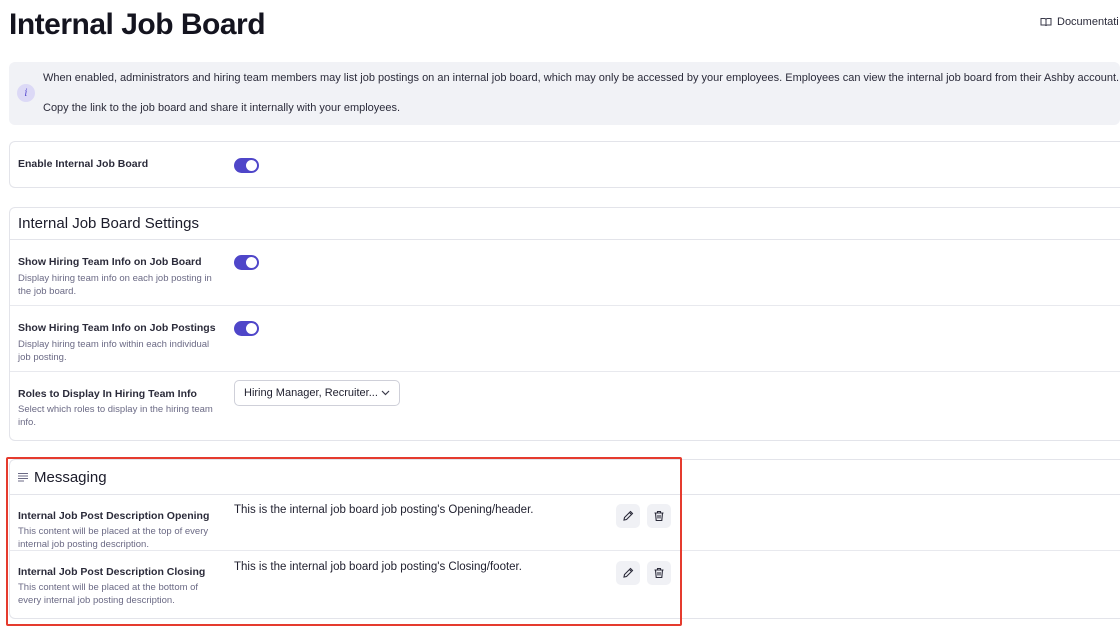  What do you see at coordinates (565, 224) in the screenshot?
I see `settings-header: Internal Job Board Settings` at bounding box center [565, 224].